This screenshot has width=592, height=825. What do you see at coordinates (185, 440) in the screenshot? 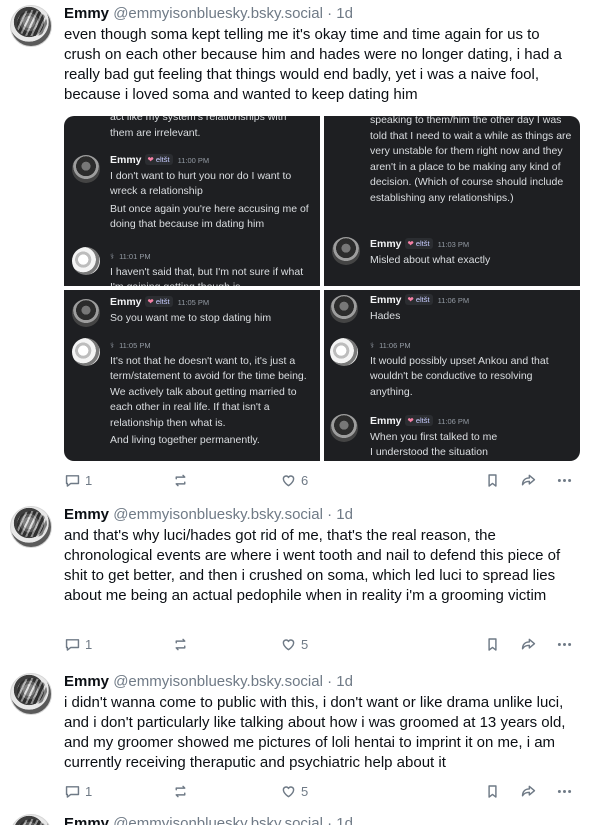
I see `message-line: And living together permanently.` at bounding box center [185, 440].